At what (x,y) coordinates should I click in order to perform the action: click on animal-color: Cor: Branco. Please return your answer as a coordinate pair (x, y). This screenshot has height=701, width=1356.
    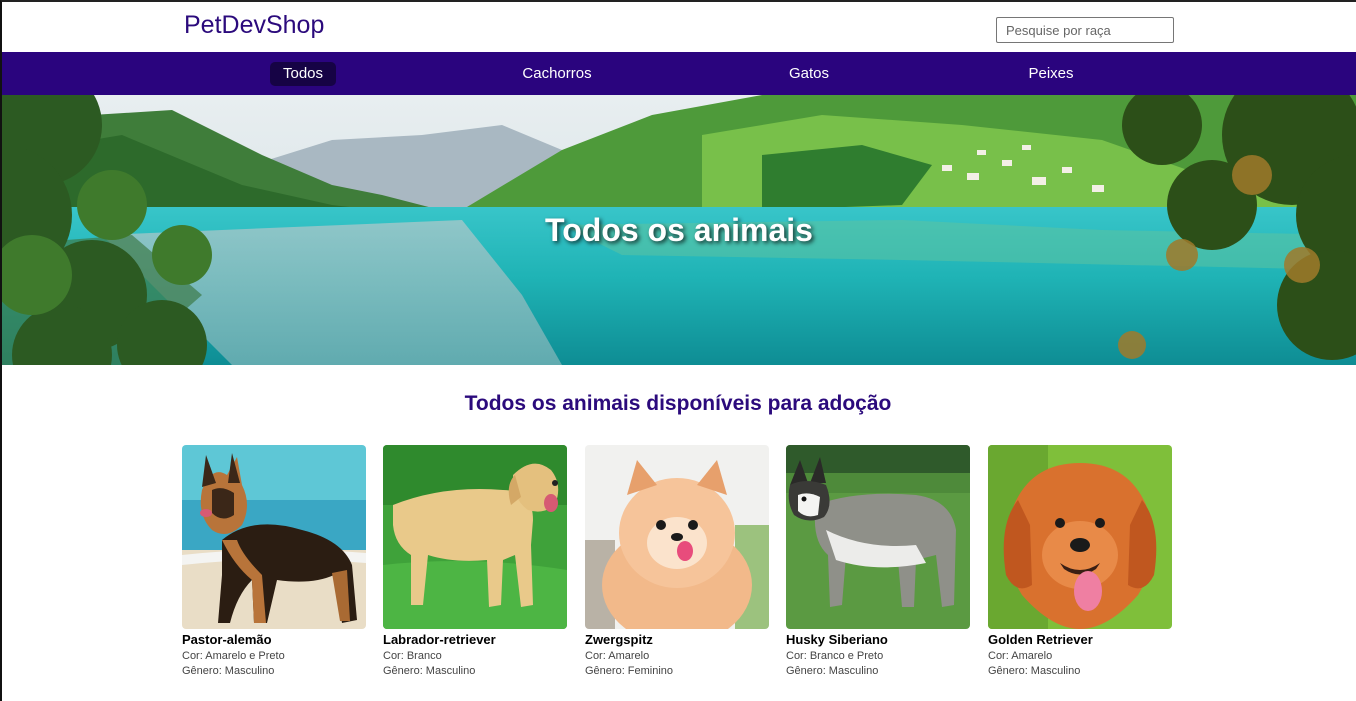
    Looking at the image, I should click on (412, 656).